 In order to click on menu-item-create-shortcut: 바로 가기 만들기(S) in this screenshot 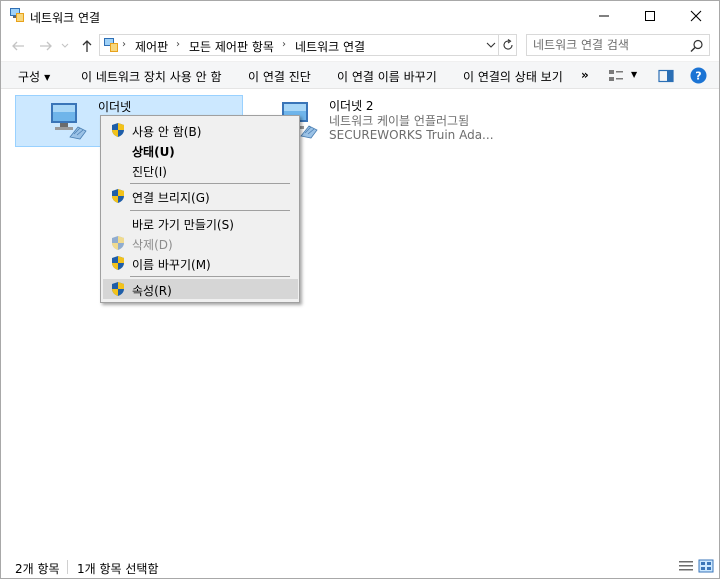, I will do `click(200, 223)`.